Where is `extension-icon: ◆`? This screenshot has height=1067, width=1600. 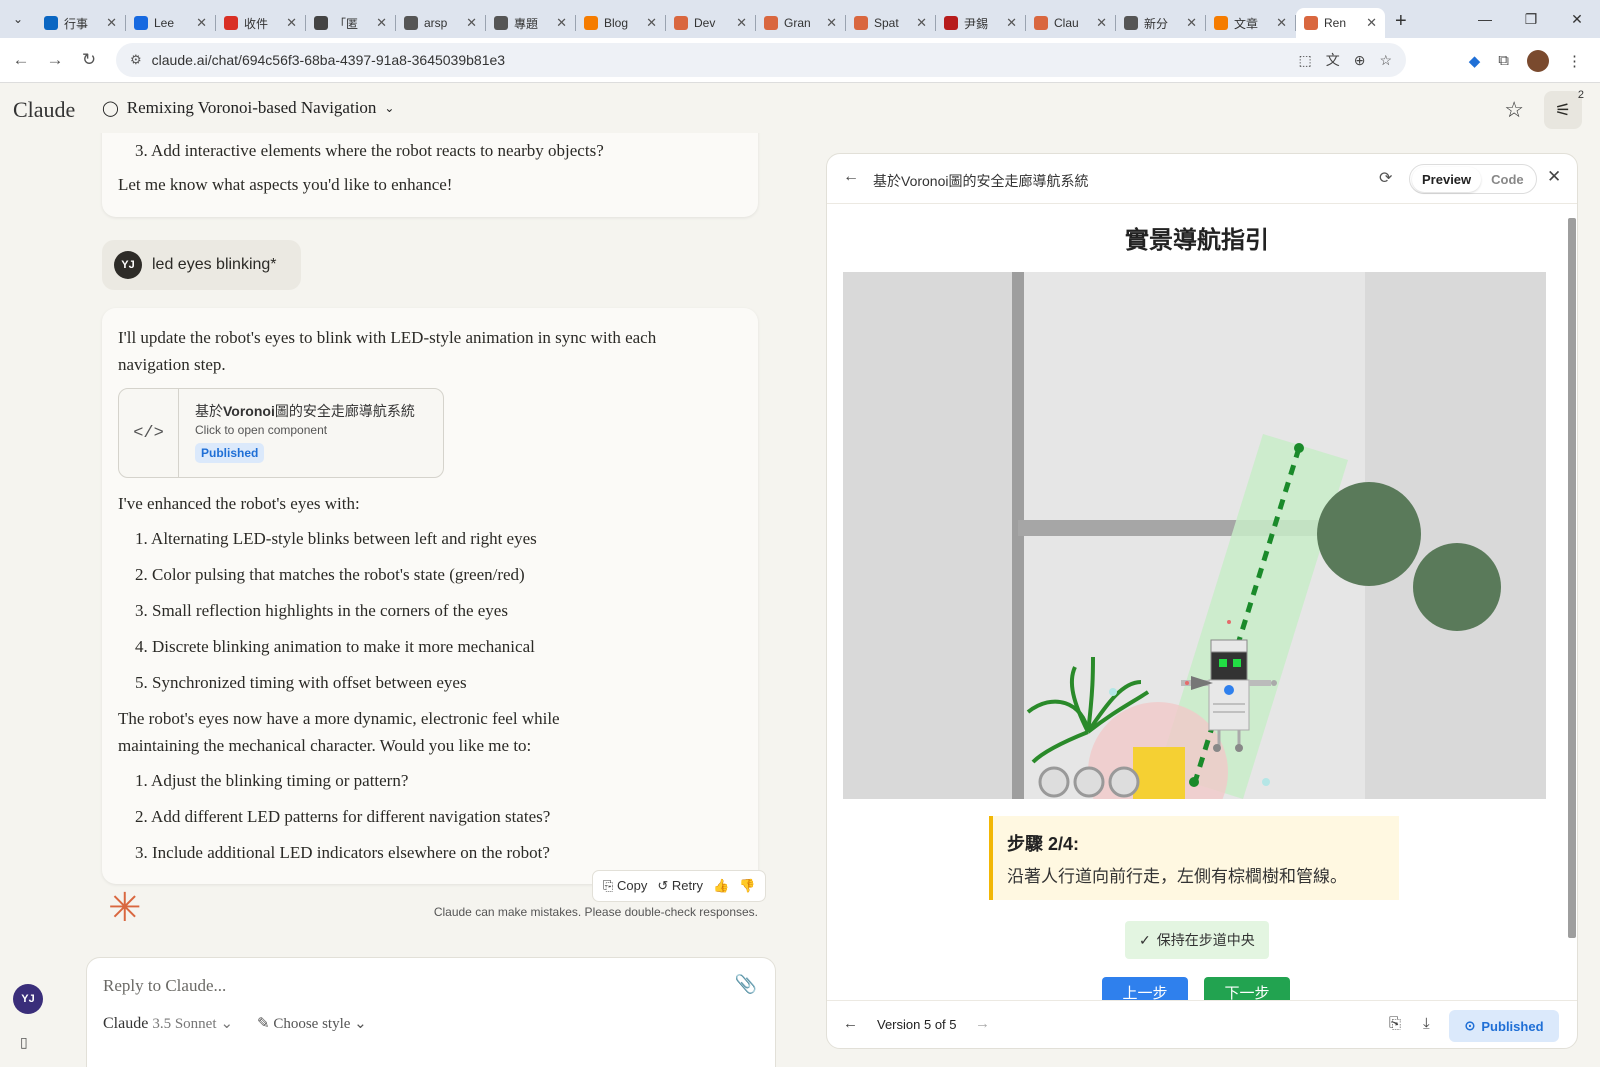
extension-icon: ◆ is located at coordinates (1475, 61).